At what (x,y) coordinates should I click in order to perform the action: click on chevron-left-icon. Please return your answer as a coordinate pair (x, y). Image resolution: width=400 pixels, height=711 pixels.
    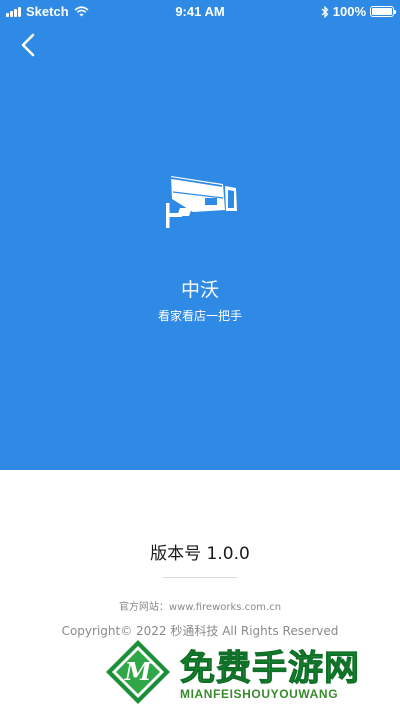
    Looking at the image, I should click on (28, 45).